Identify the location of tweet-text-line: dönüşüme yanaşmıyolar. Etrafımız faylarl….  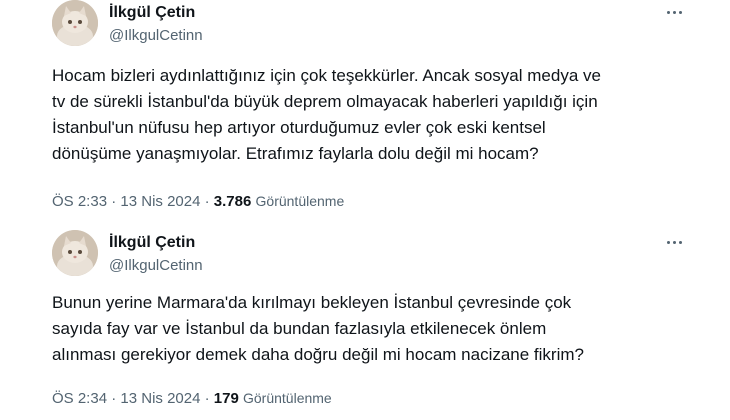
(295, 153).